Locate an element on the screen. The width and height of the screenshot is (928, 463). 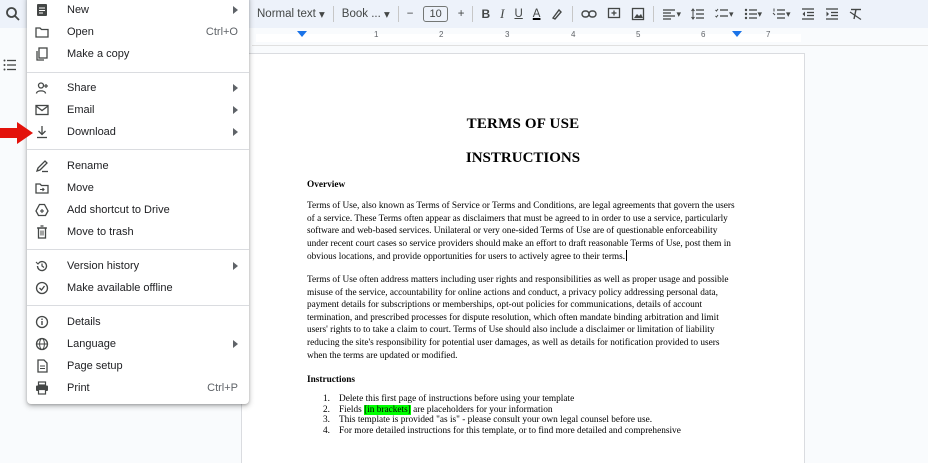
menu-item-rename: Rename is located at coordinates (138, 166).